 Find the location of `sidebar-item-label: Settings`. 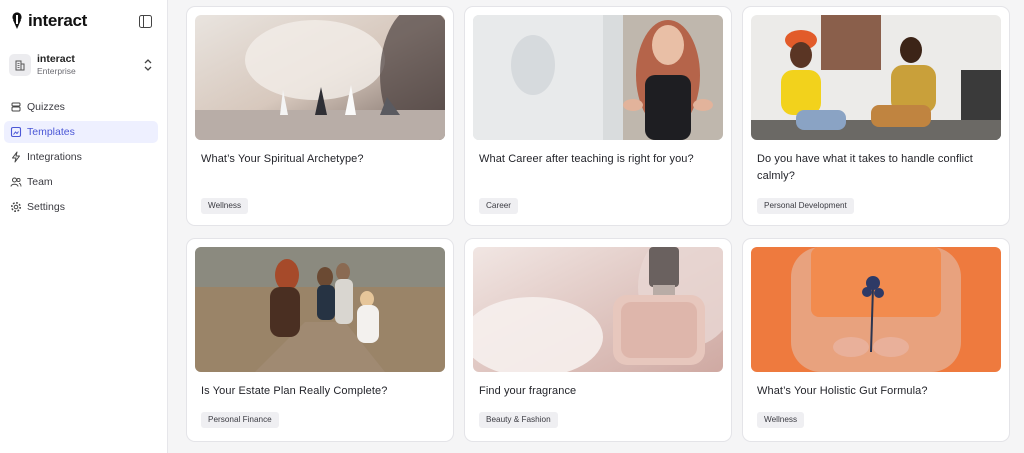

sidebar-item-label: Settings is located at coordinates (46, 207).